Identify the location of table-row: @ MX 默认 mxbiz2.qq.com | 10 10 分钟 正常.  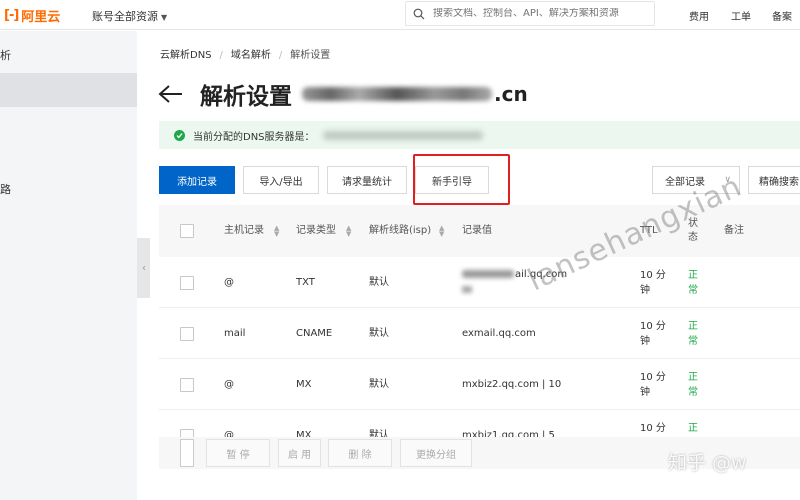
(479, 384).